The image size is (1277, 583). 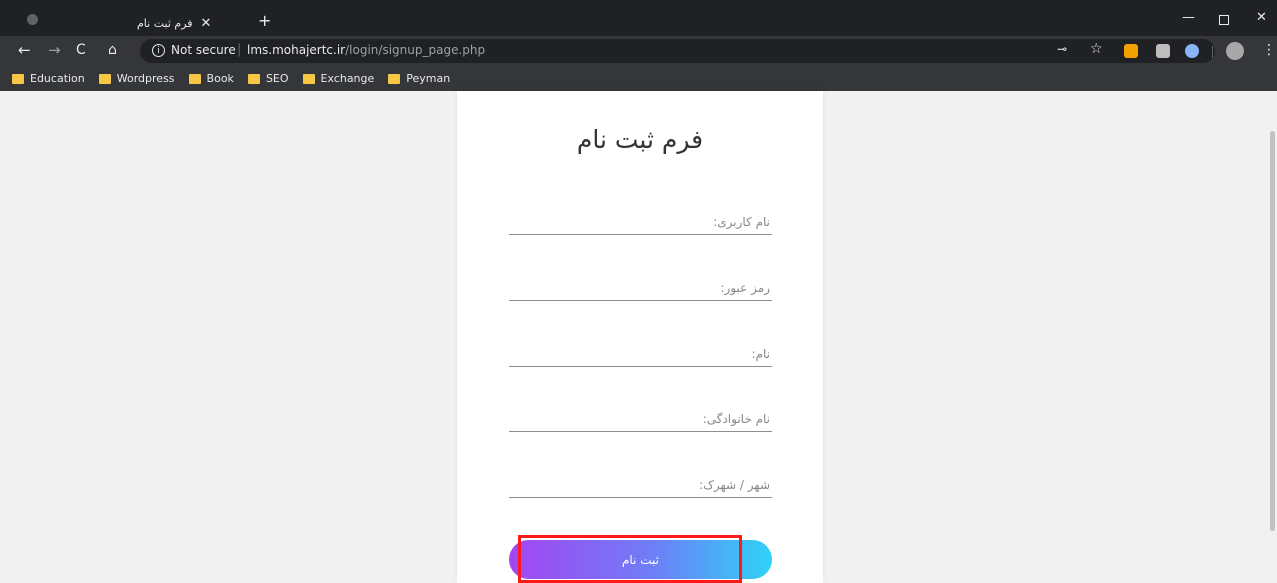 I want to click on url-path: /login/signup_page.php, so click(x=415, y=50).